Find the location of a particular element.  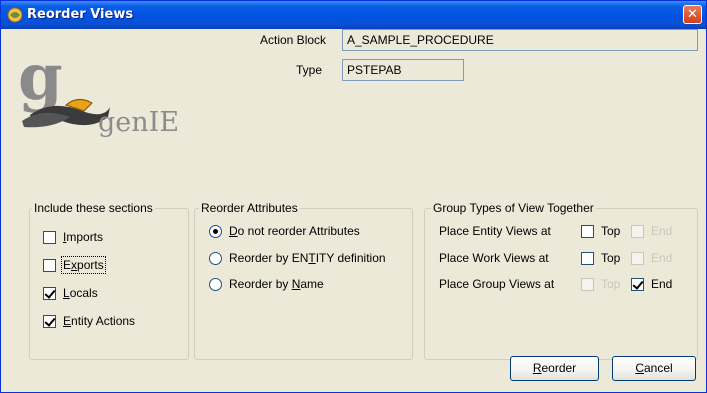

group-views-end-checkbox is located at coordinates (637, 284).